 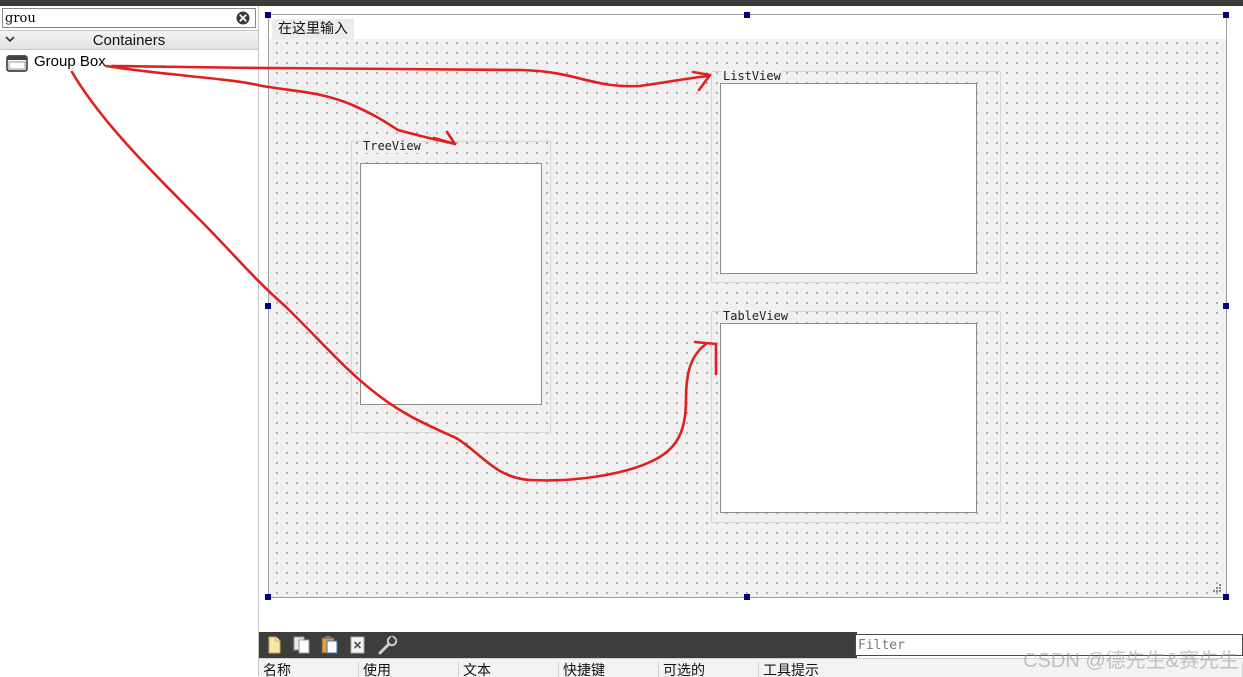 What do you see at coordinates (1217, 588) in the screenshot?
I see `resize-grip-icon` at bounding box center [1217, 588].